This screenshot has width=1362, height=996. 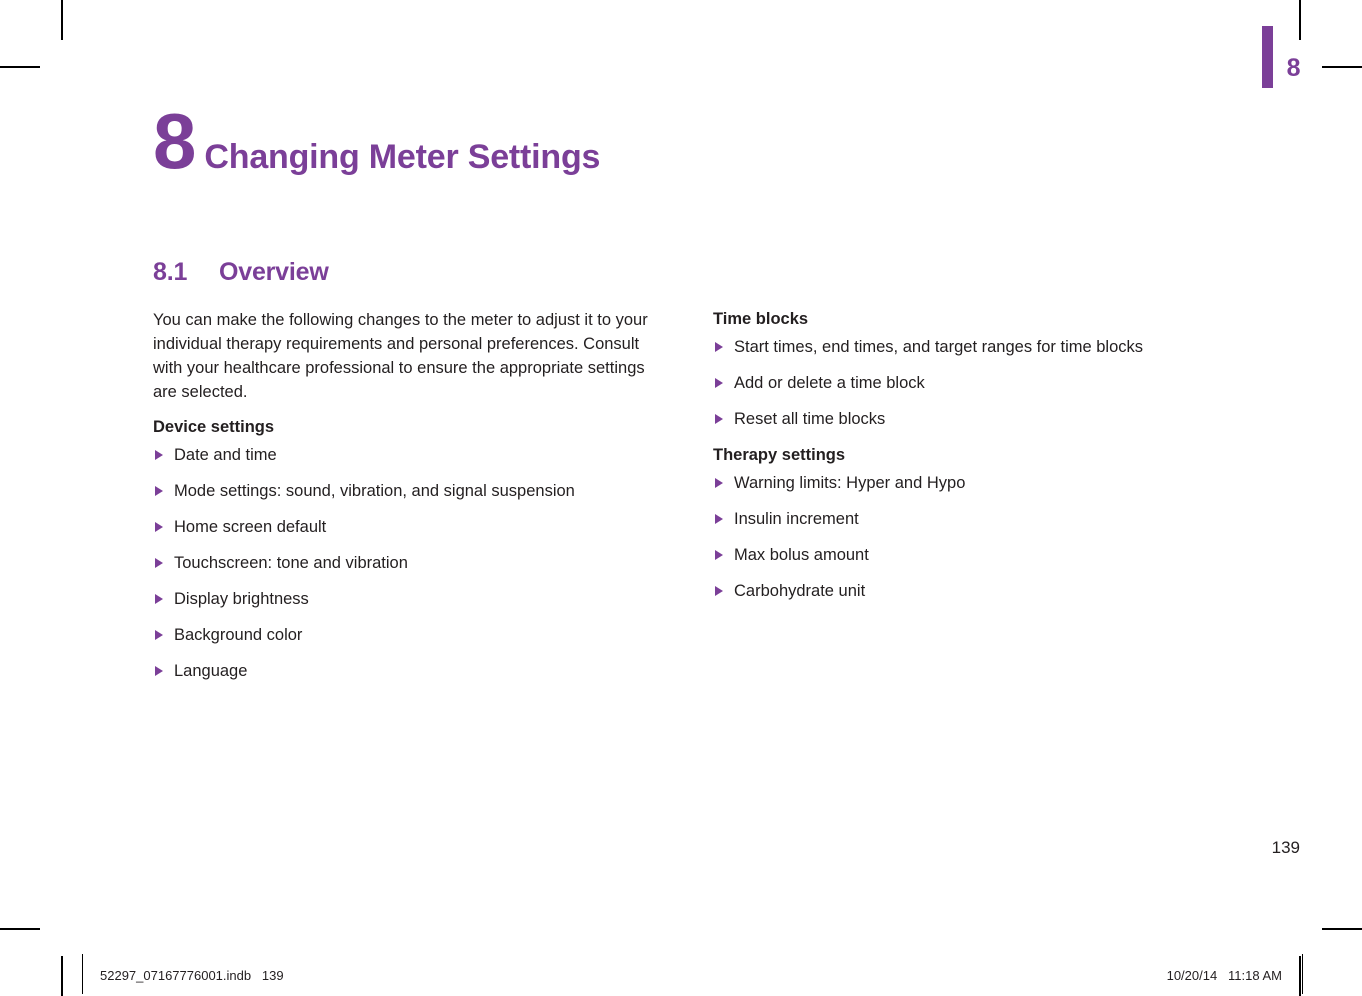 What do you see at coordinates (402, 157) in the screenshot?
I see `chapter-title-text: Changing Meter Settings` at bounding box center [402, 157].